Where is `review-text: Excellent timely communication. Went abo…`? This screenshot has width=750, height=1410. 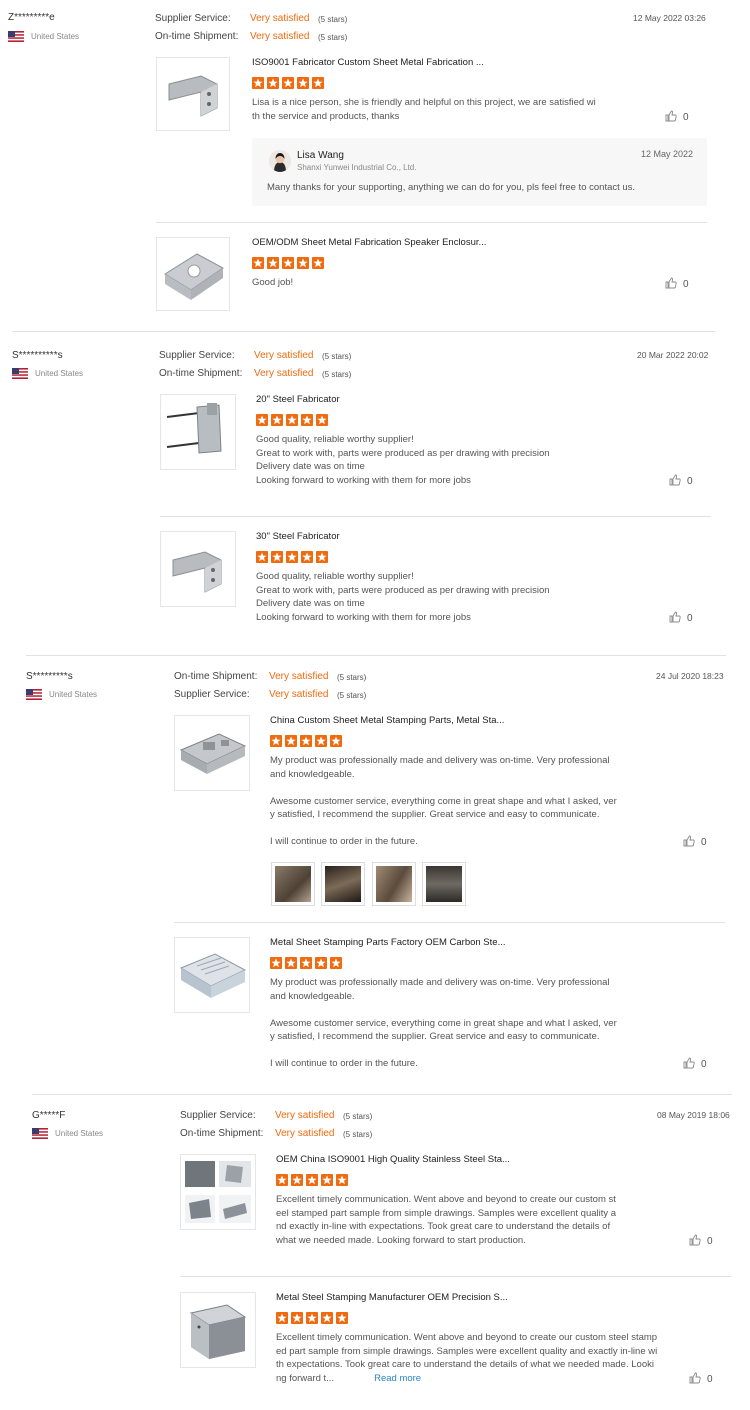 review-text: Excellent timely communication. Went abo… is located at coordinates (446, 1220).